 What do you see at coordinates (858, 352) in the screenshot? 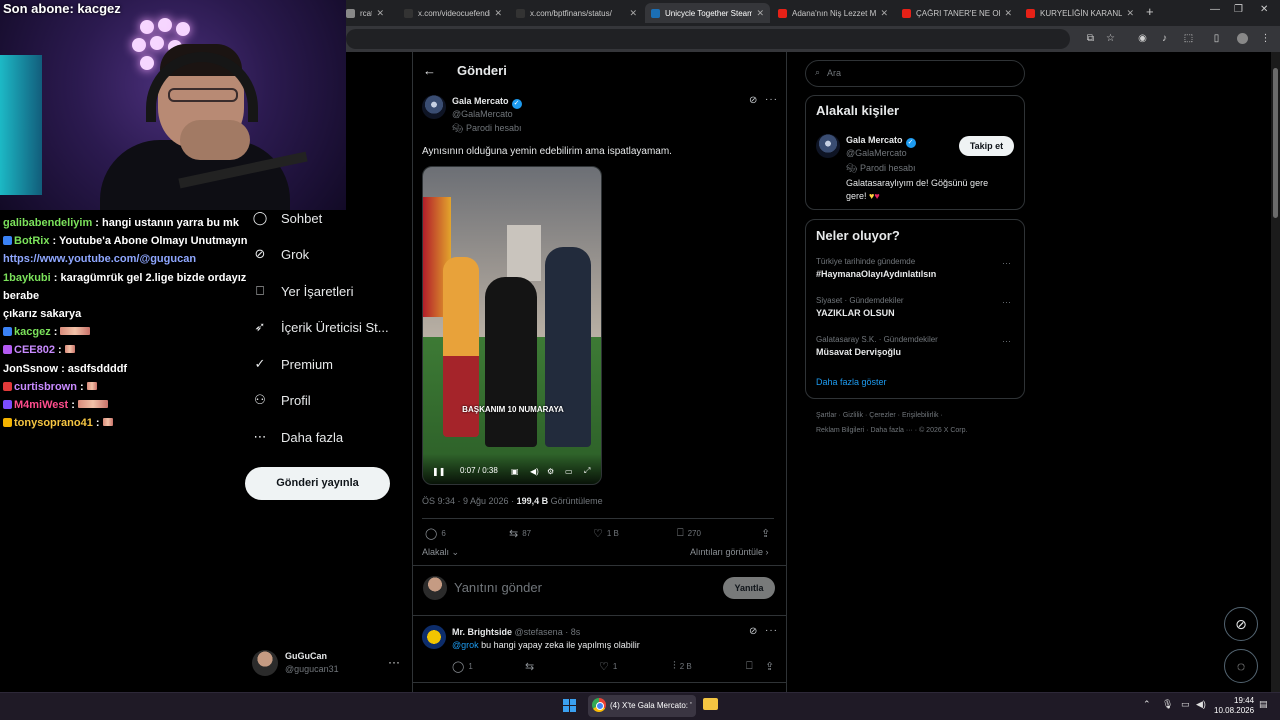
I see `trend-name: Müsavat Dervişoğlu` at bounding box center [858, 352].